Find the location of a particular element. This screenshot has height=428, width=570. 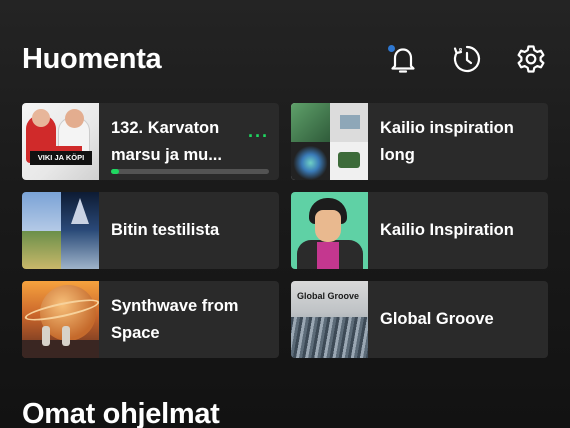

gear-icon is located at coordinates (531, 59).